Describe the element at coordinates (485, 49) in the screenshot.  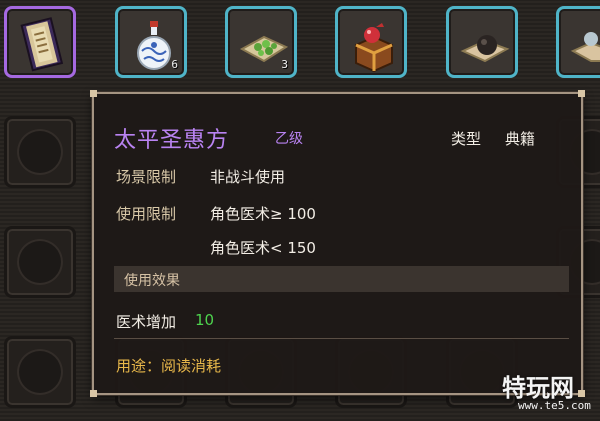
I see `black-pill-icon` at that location.